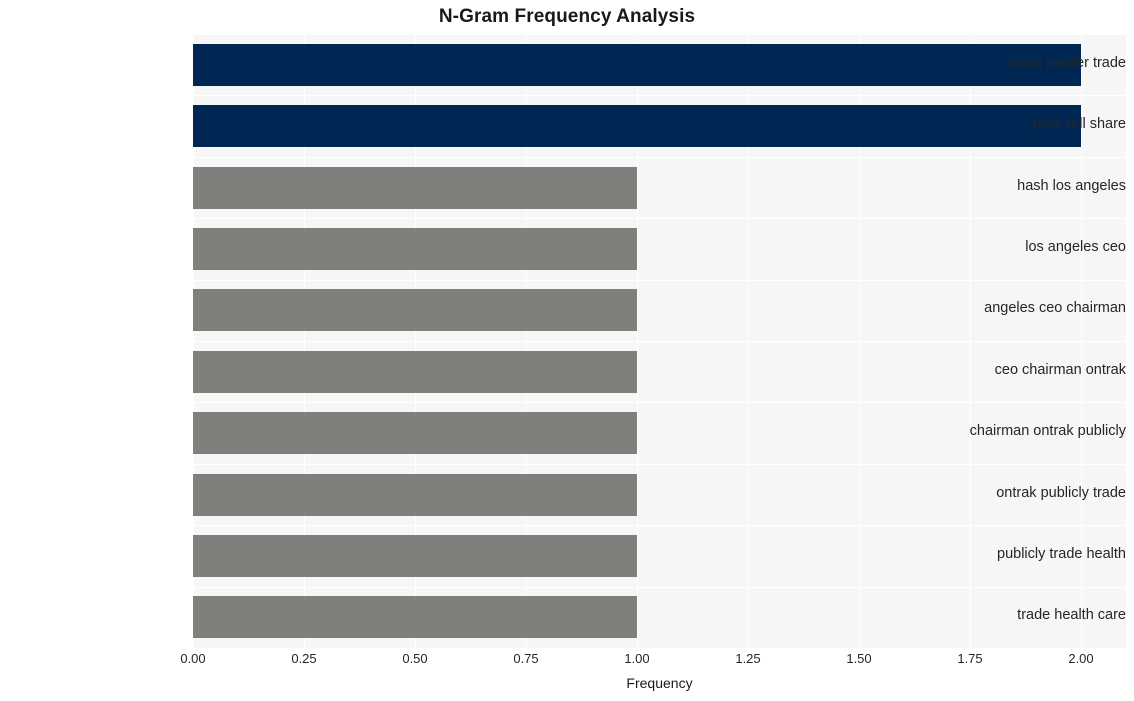 This screenshot has width=1134, height=701. Describe the element at coordinates (567, 16) in the screenshot. I see `chart-title: N-Gram Frequency Analysis` at that location.